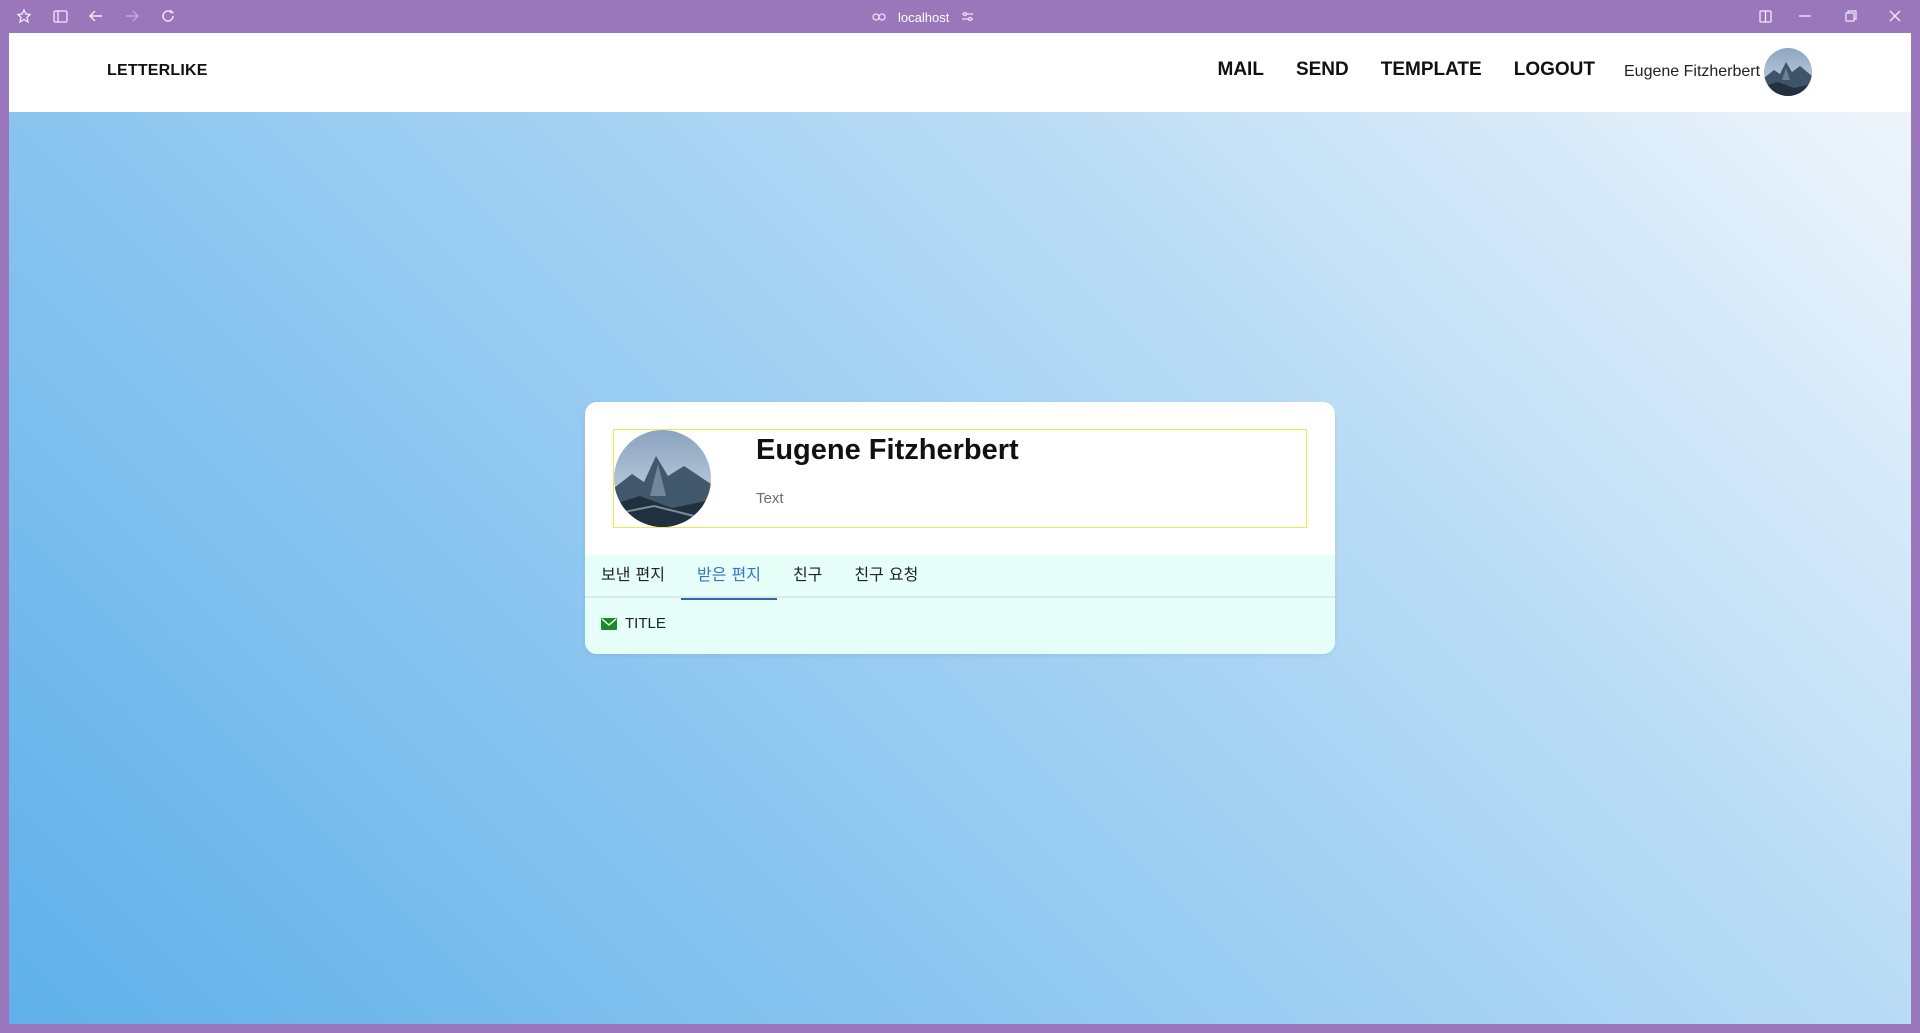  I want to click on address-bar: localhost, so click(923, 17).